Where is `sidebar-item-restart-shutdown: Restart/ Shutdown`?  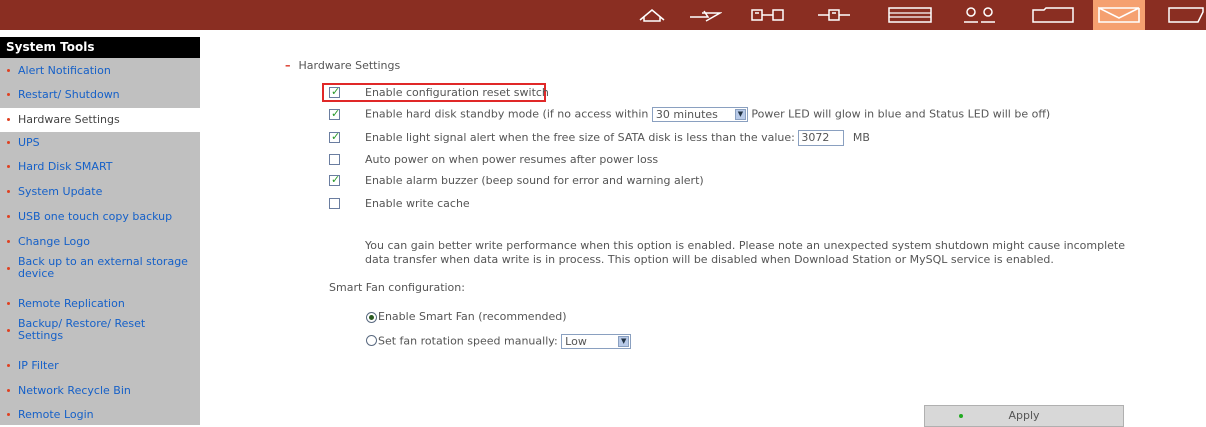
sidebar-item-restart-shutdown: Restart/ Shutdown is located at coordinates (100, 95).